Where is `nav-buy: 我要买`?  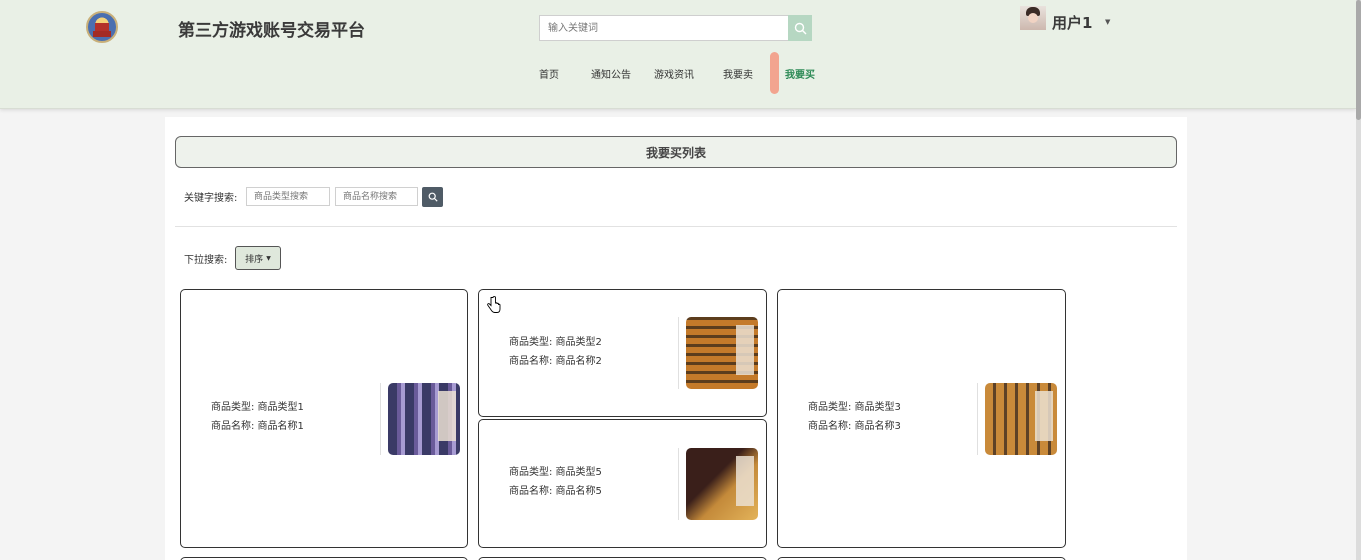 nav-buy: 我要买 is located at coordinates (800, 73).